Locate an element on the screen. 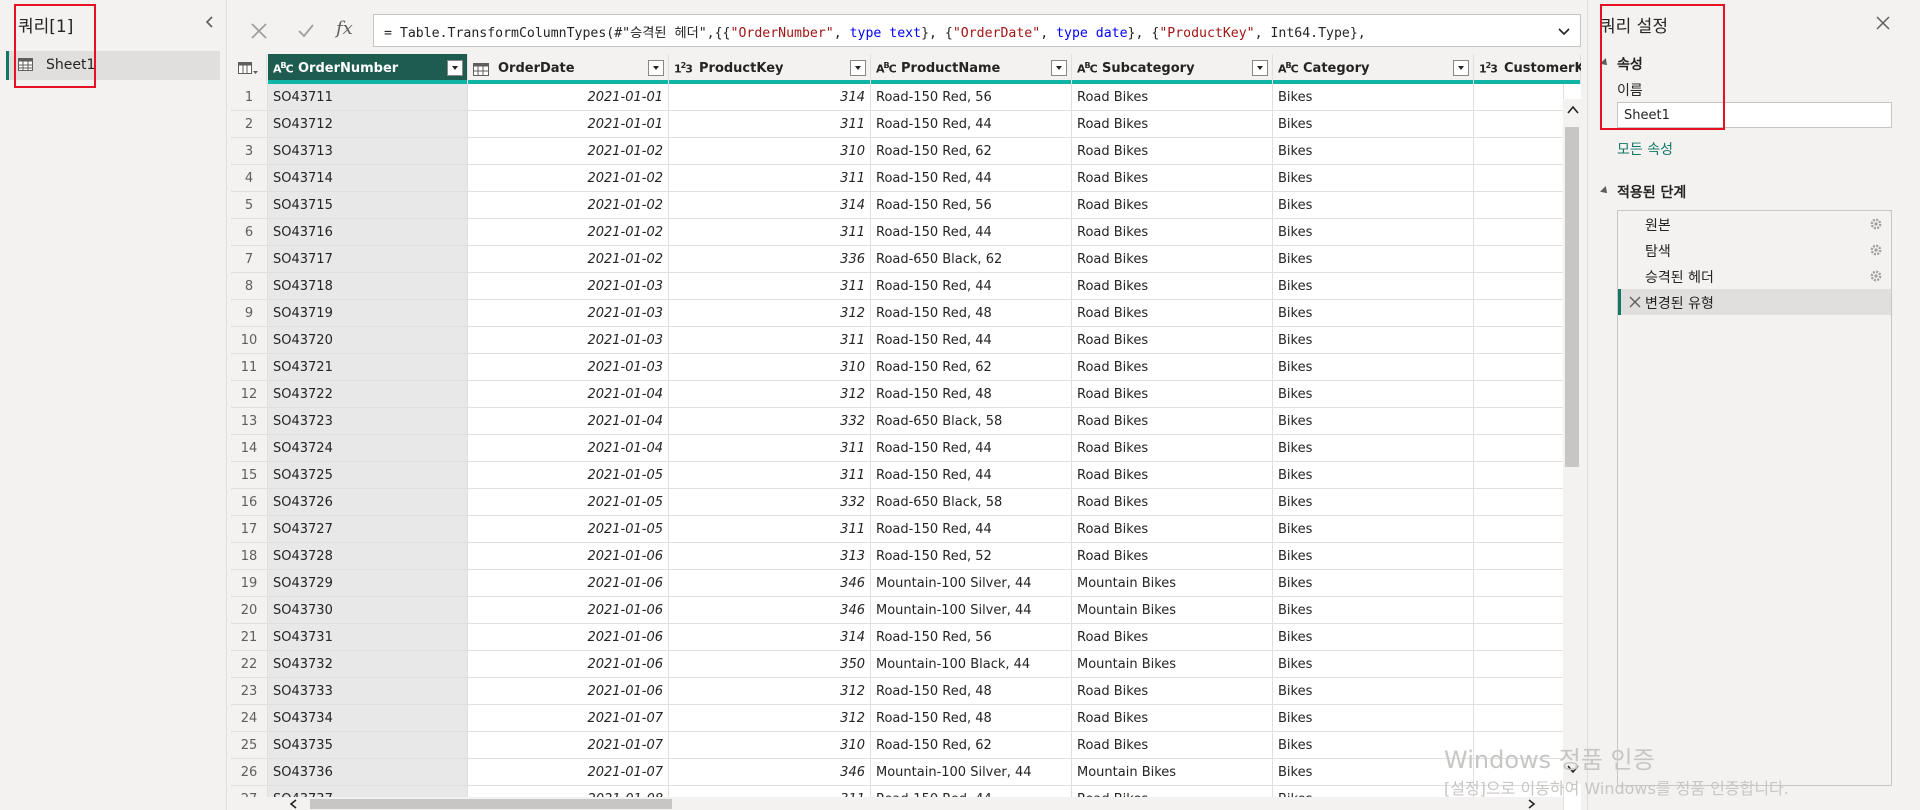 The image size is (1920, 810). cell-ordernumber: SO43713 is located at coordinates (368, 151).